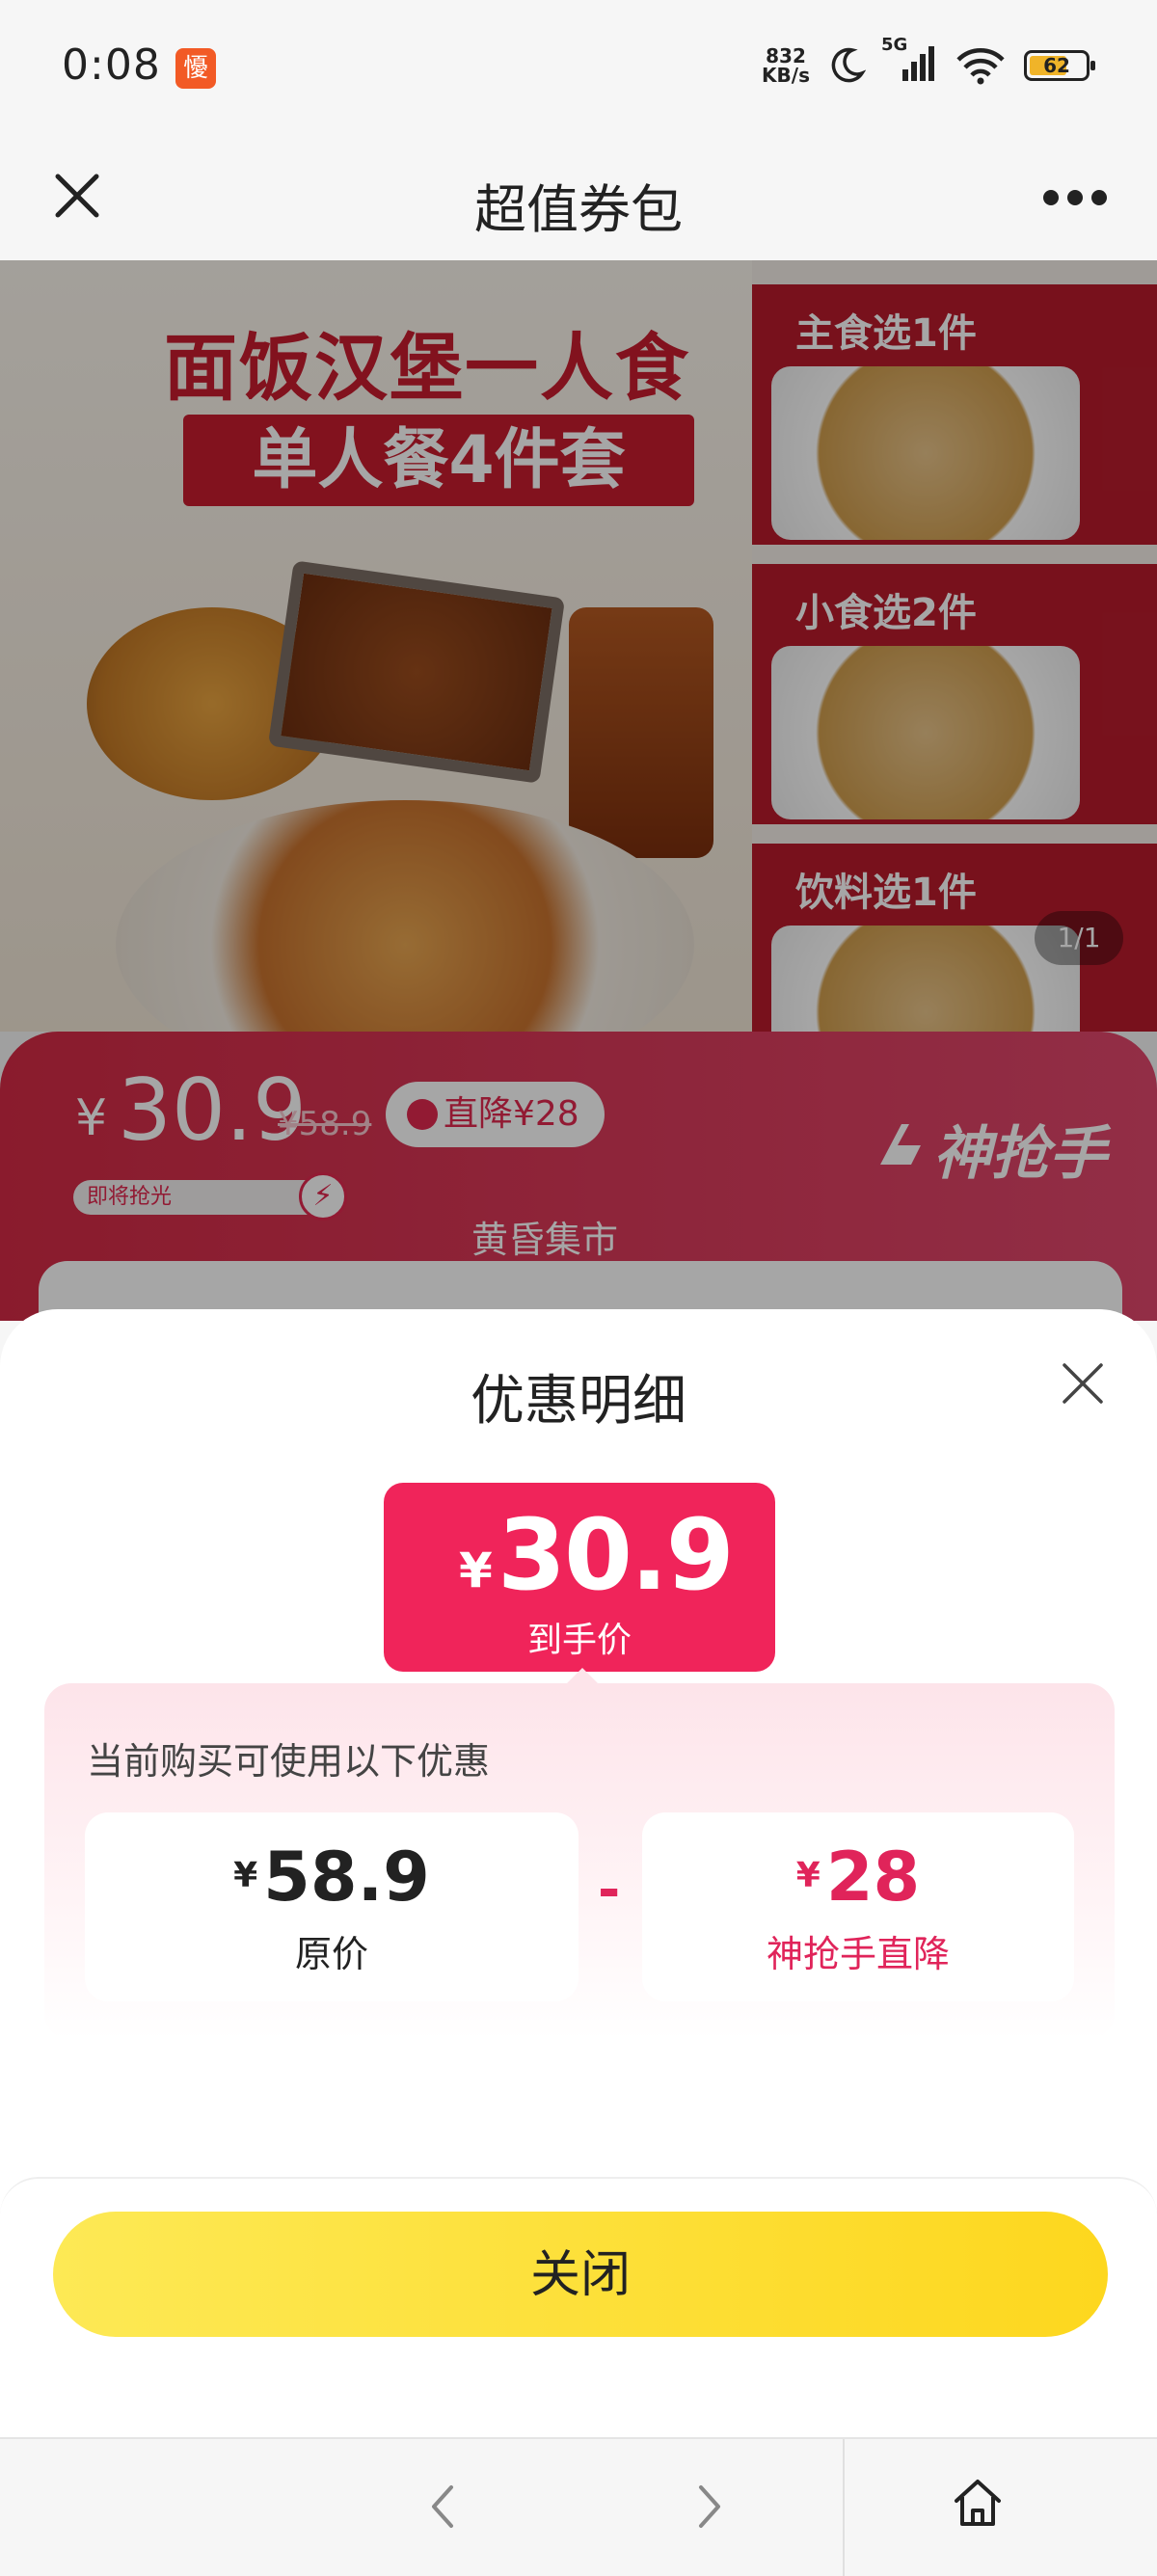 Image resolution: width=1157 pixels, height=2576 pixels. Describe the element at coordinates (1056, 66) in the screenshot. I see `battery-percent: 62` at that location.